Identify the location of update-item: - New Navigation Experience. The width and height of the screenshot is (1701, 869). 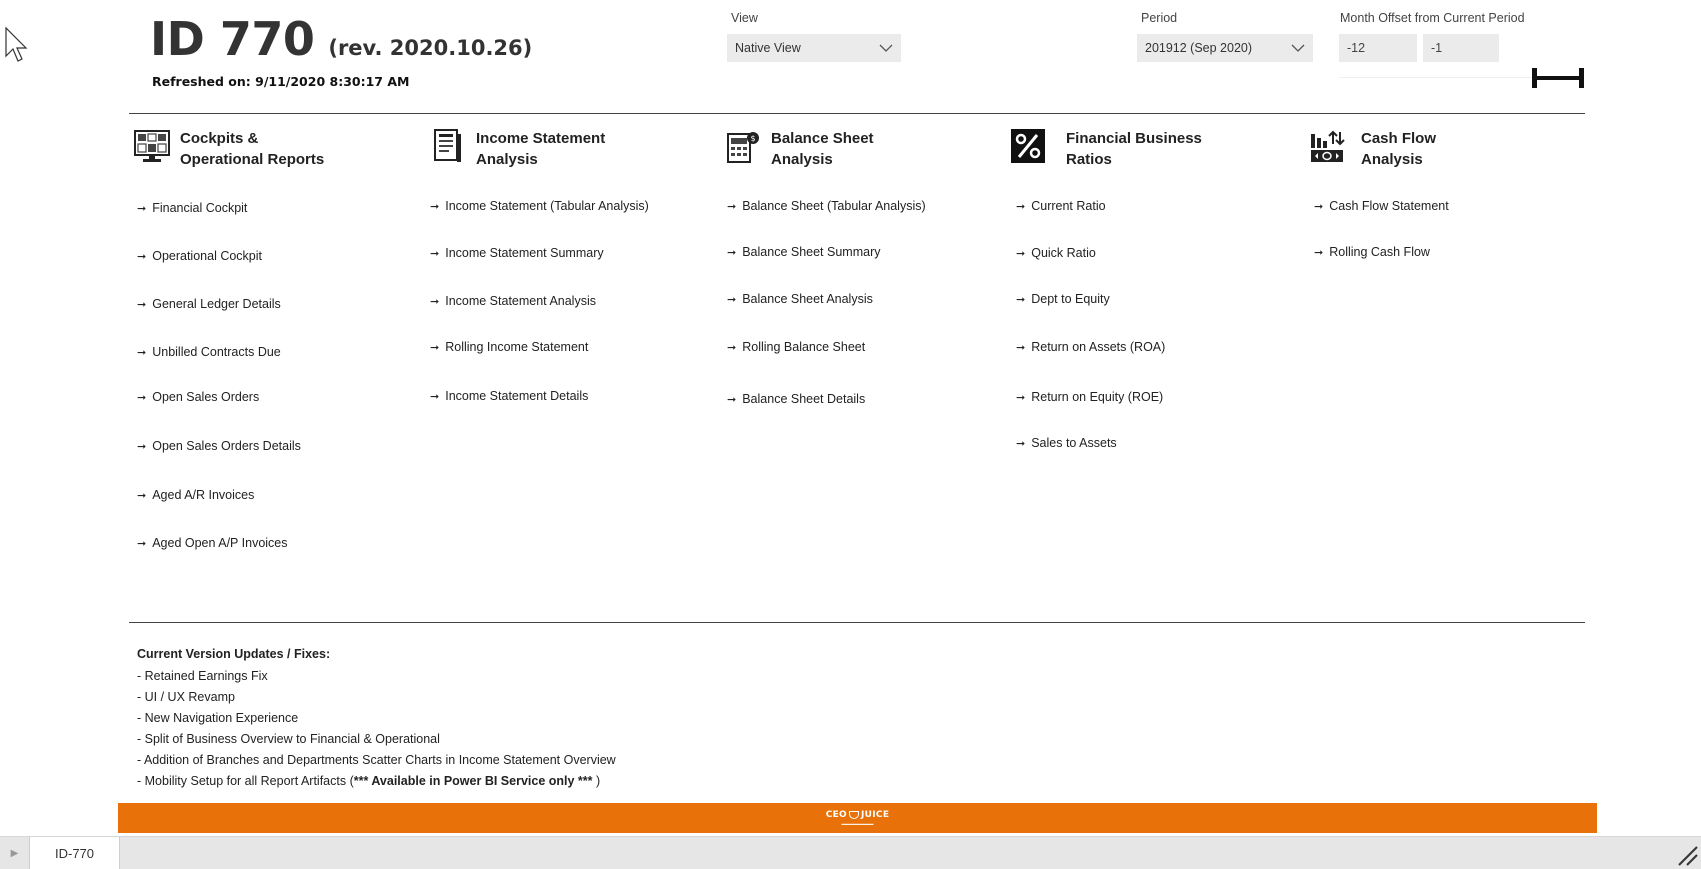
(218, 718).